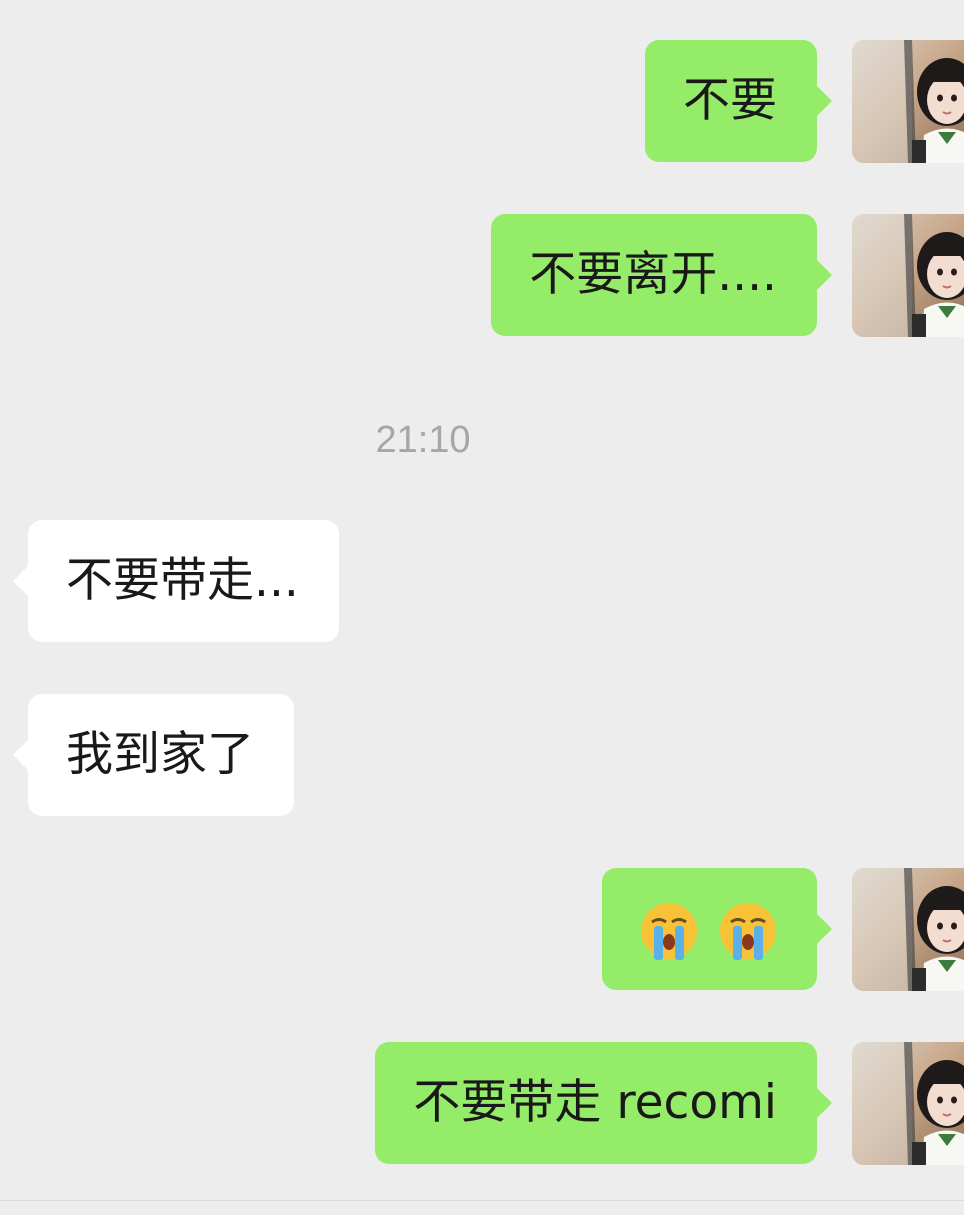 The image size is (964, 1215). I want to click on bottom-divider, so click(482, 1200).